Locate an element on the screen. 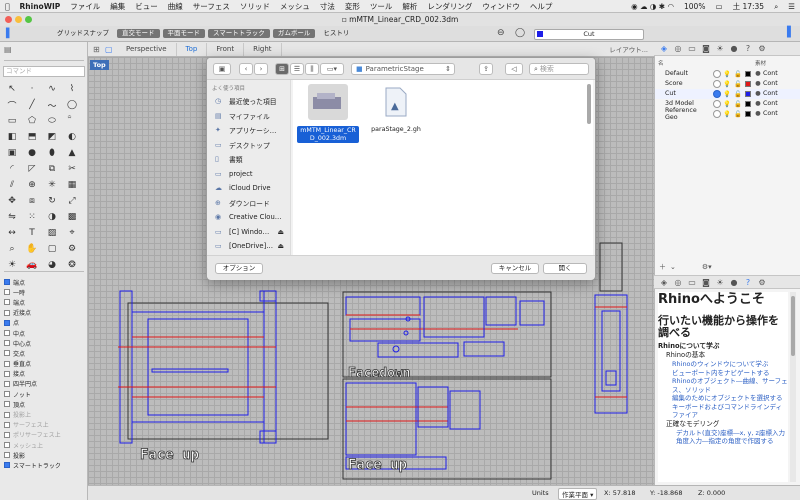 The width and height of the screenshot is (800, 500). rotate-tool-icon: ↻ is located at coordinates (52, 201).